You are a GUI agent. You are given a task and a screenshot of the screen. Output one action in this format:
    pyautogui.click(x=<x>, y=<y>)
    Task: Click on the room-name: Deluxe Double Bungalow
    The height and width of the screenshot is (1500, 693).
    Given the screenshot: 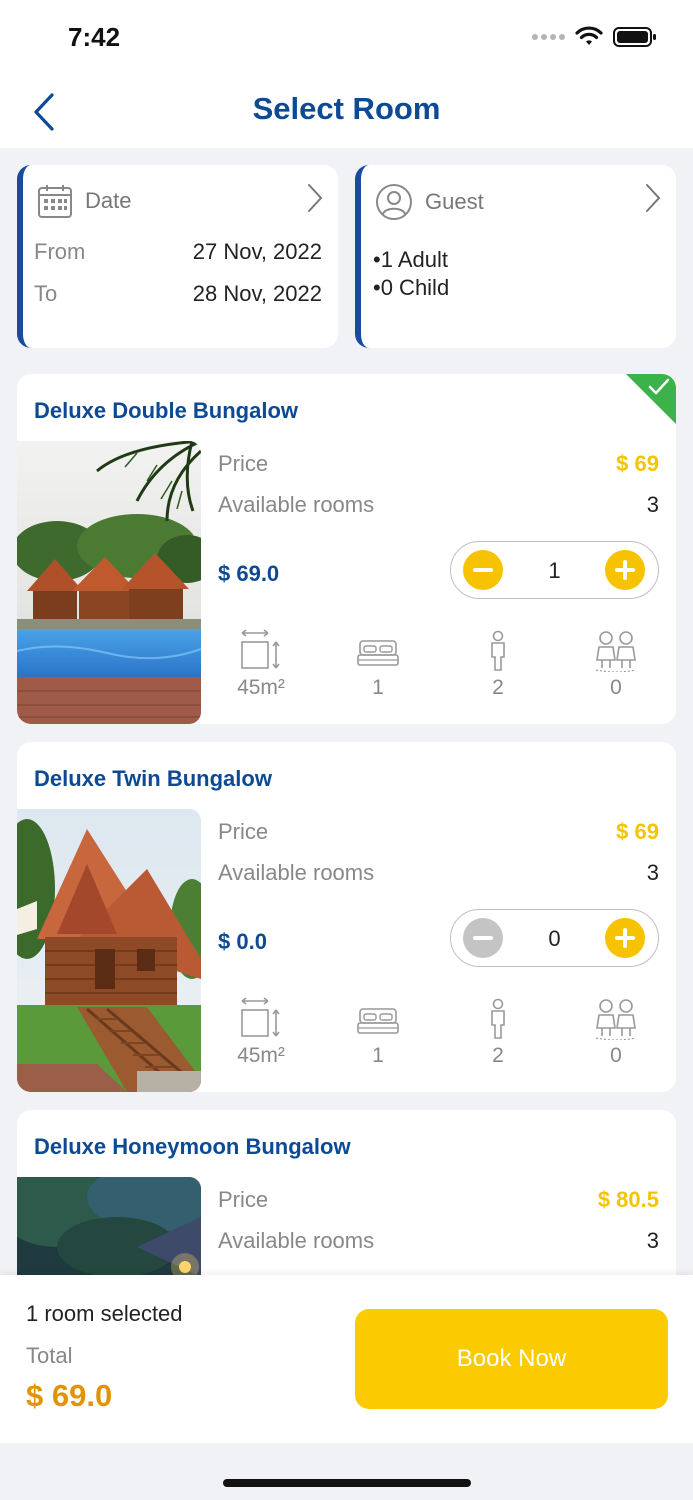 What is the action you would take?
    pyautogui.click(x=166, y=410)
    